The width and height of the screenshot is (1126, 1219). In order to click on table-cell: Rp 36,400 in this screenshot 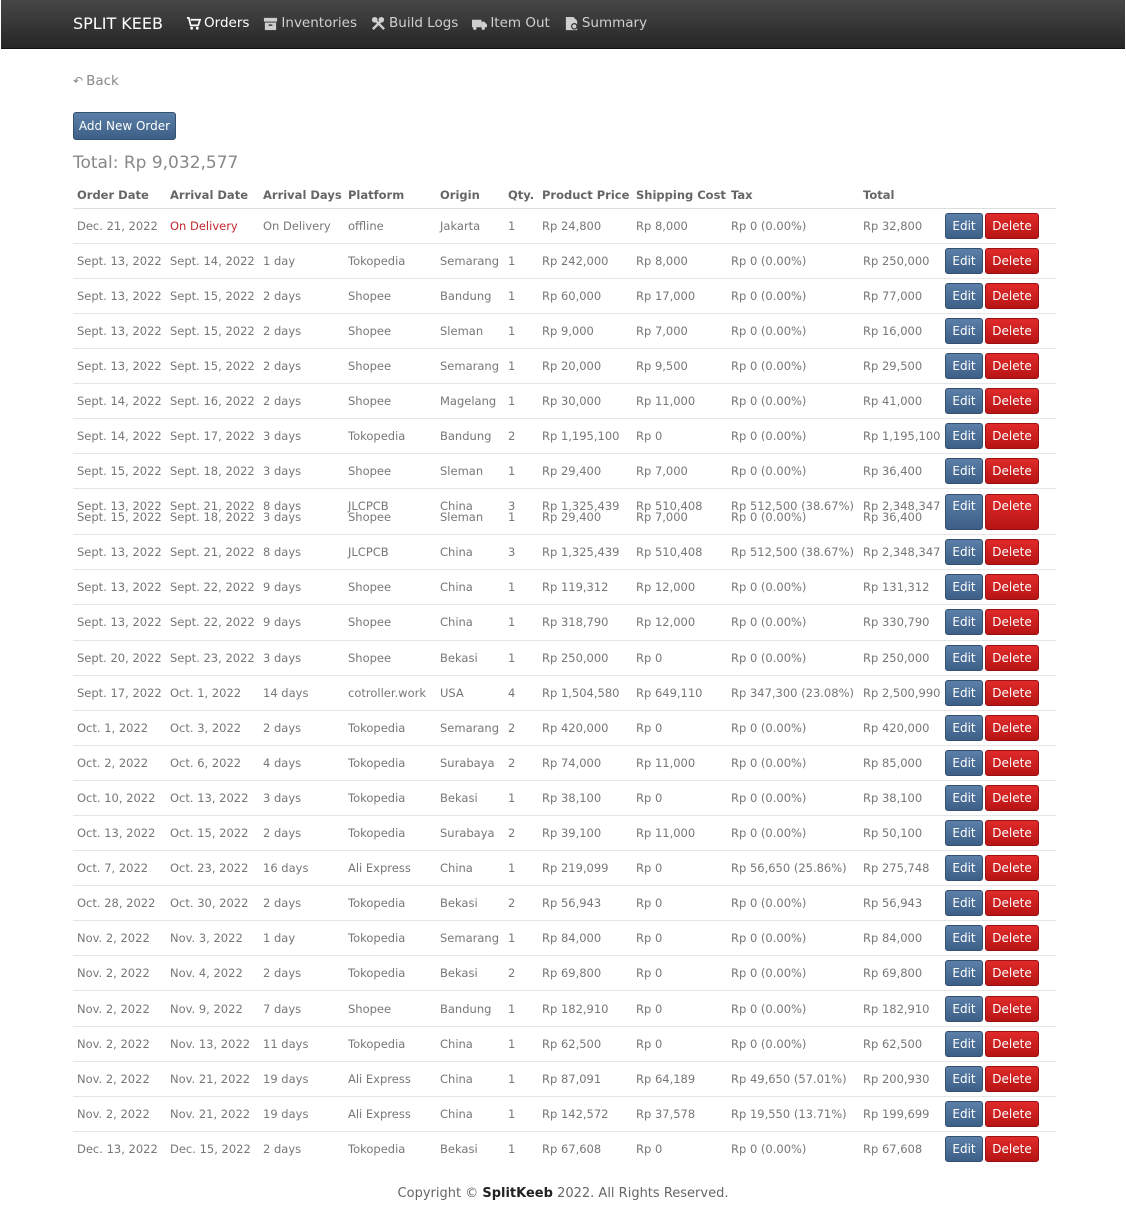, I will do `click(902, 471)`.